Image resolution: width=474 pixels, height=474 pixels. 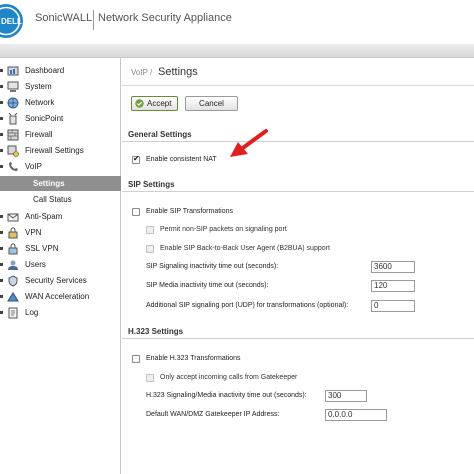 What do you see at coordinates (13, 297) in the screenshot?
I see `wan-acceleration-icon` at bounding box center [13, 297].